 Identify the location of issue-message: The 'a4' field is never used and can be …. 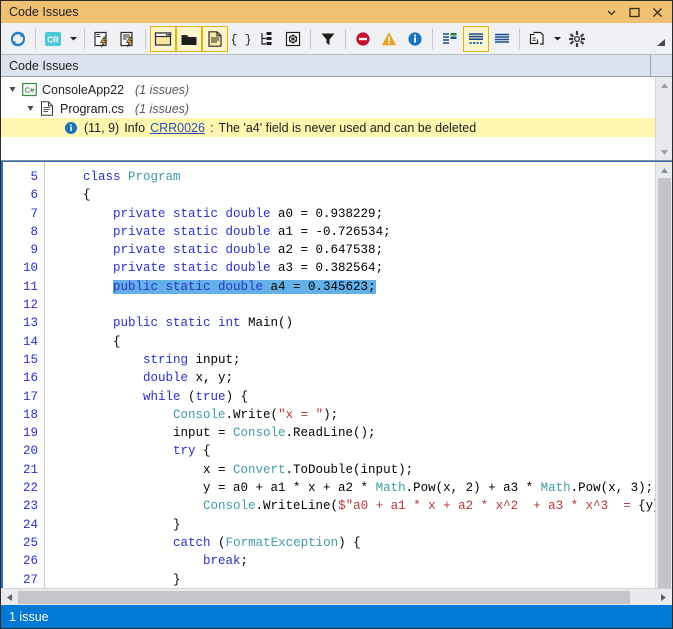
(347, 127).